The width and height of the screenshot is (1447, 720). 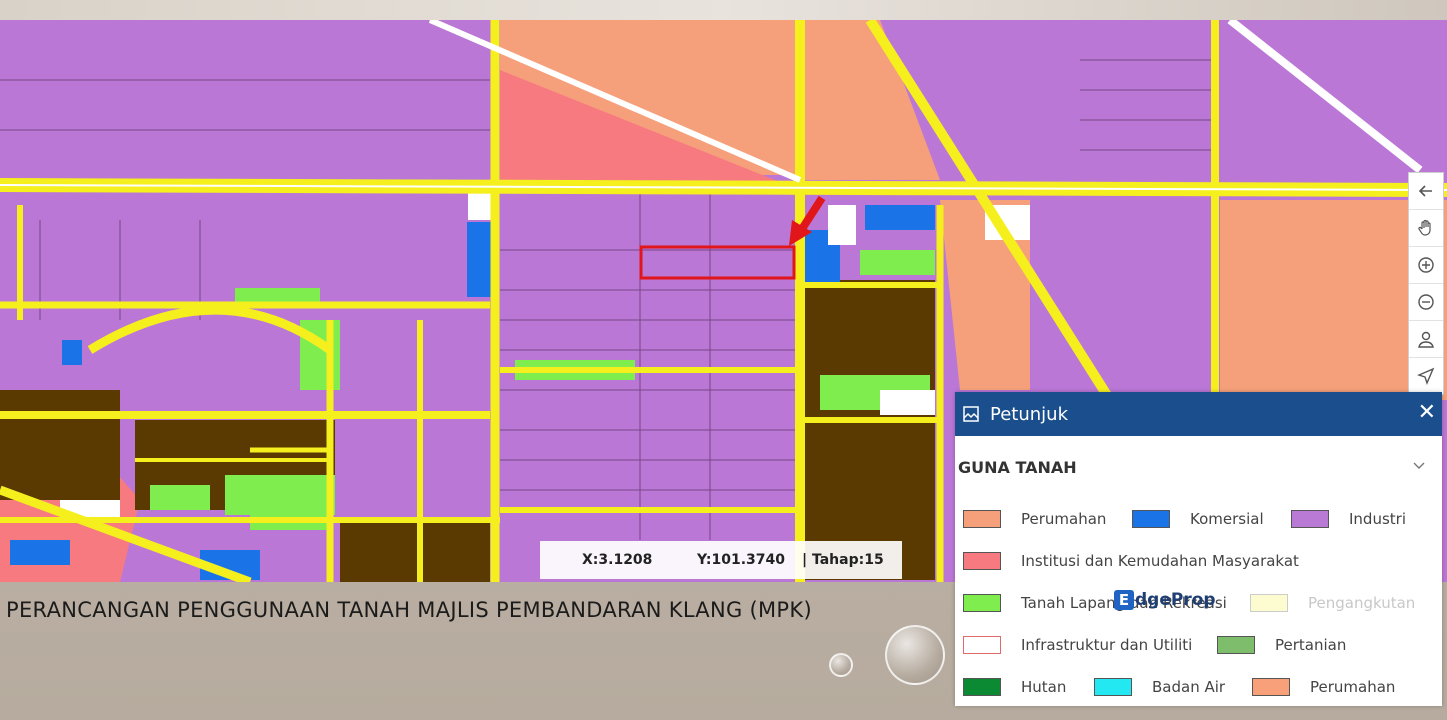 I want to click on navigate-icon, so click(x=1426, y=376).